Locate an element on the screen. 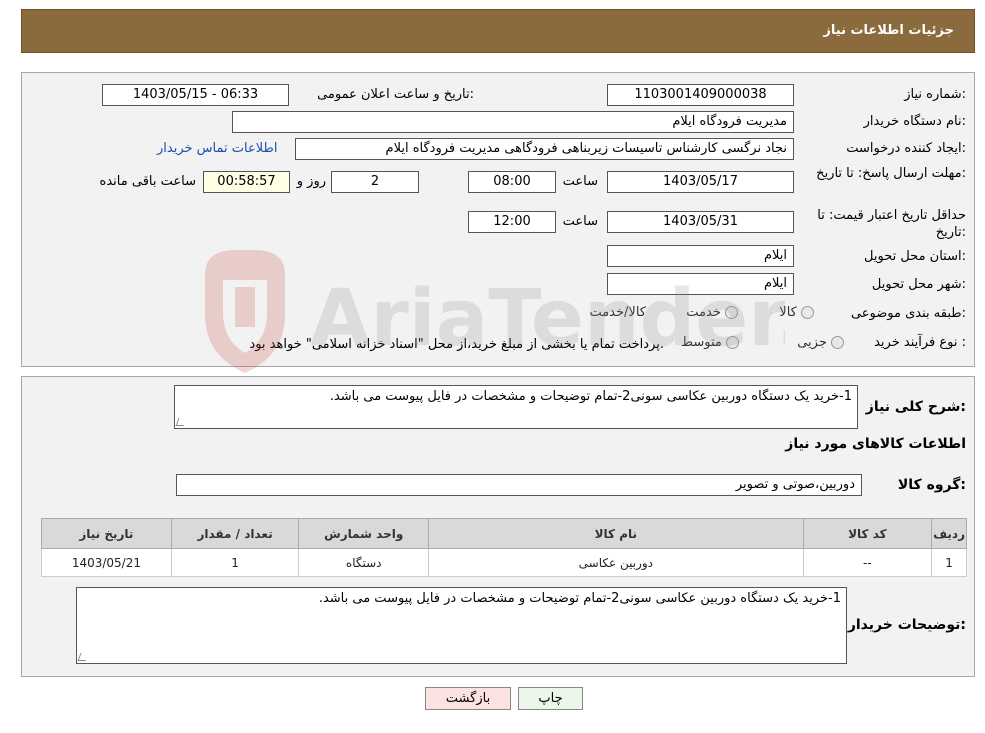 This screenshot has width=985, height=733. category-option-goods-service: کالا/خدمت is located at coordinates (617, 312).